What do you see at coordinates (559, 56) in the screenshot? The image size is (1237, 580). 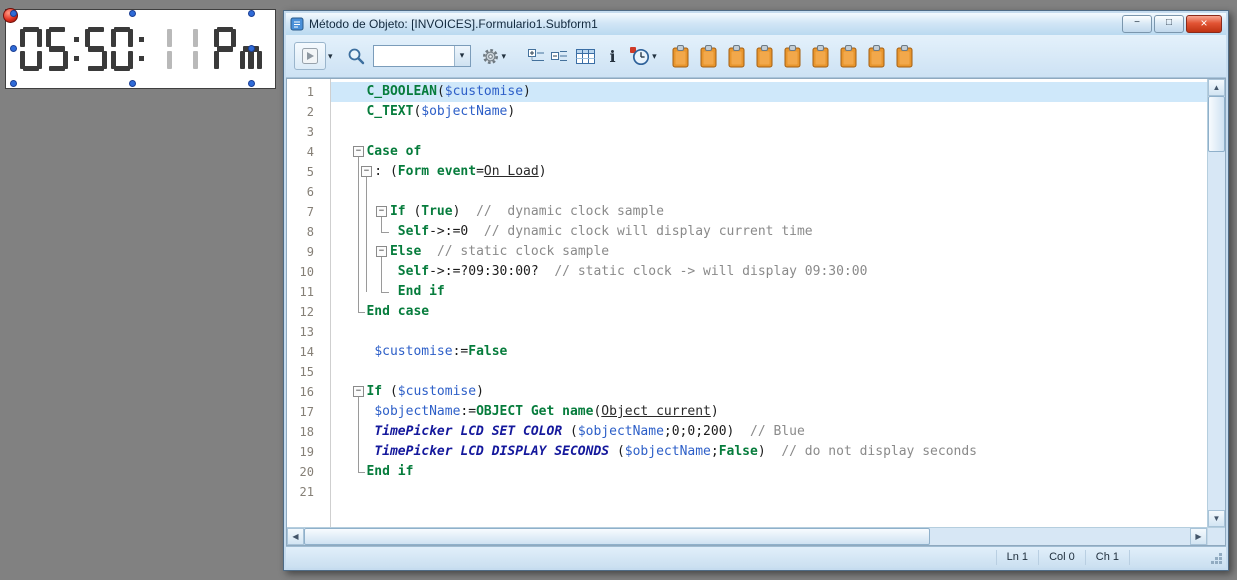 I see `collapse-all-icon` at bounding box center [559, 56].